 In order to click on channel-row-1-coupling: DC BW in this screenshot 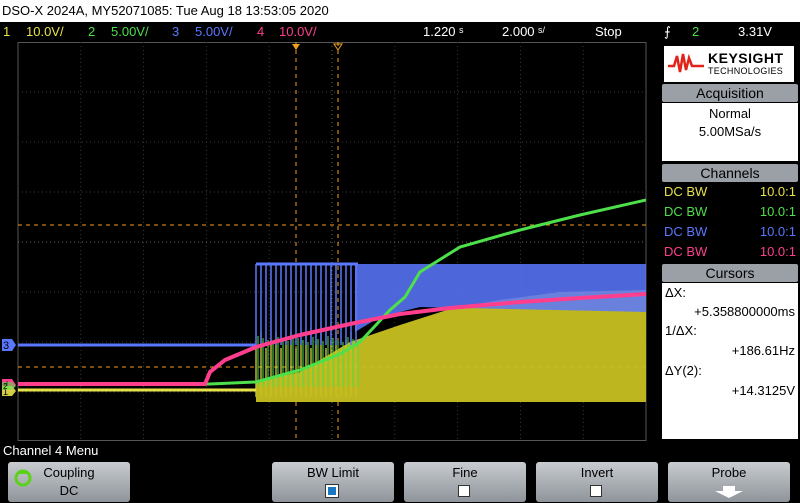, I will do `click(686, 191)`.